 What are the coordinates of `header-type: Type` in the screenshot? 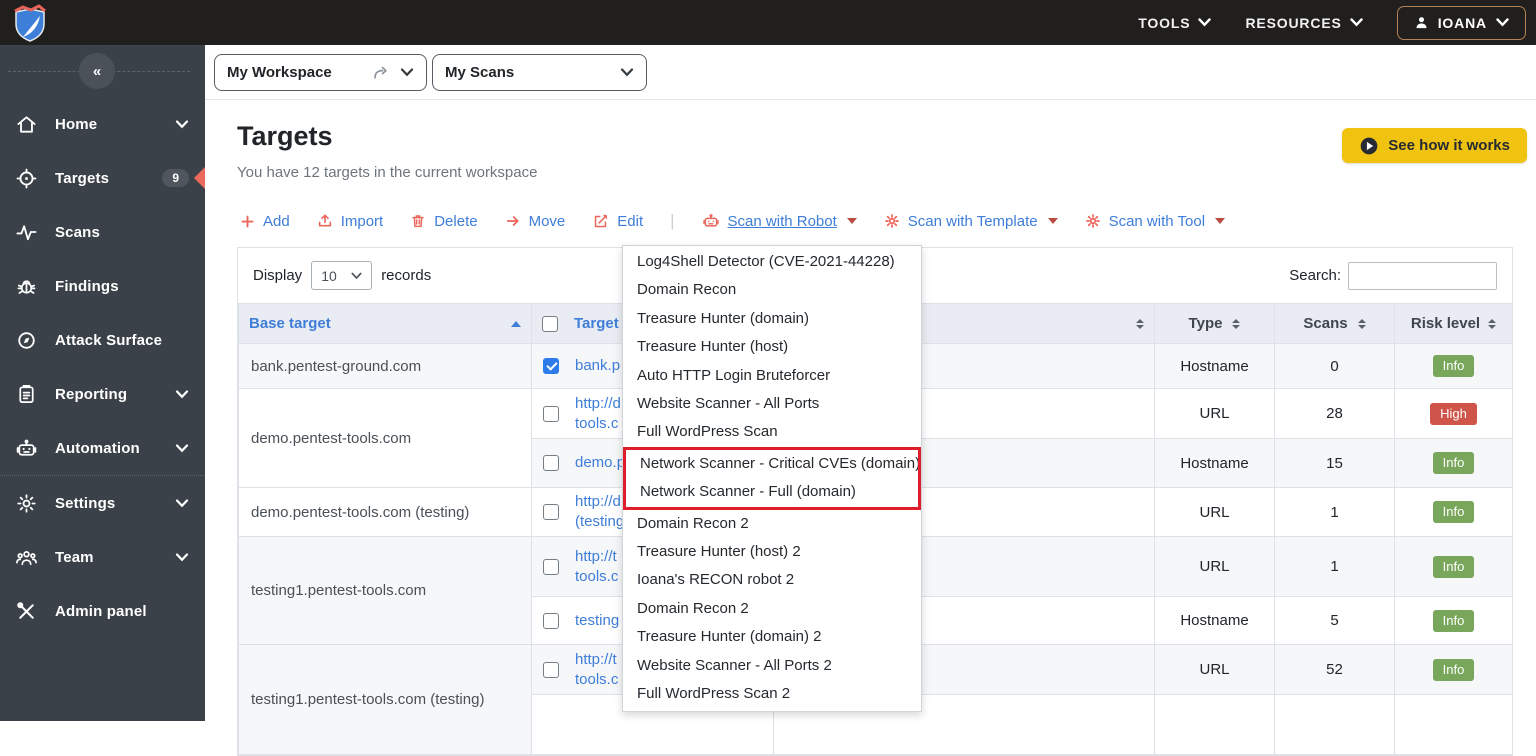 It's located at (1214, 323).